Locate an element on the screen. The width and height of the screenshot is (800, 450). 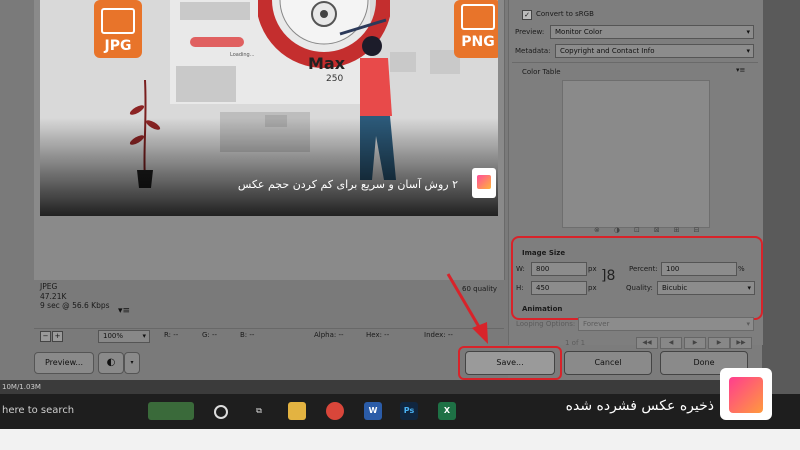
taskbar-search: here to search is located at coordinates (38, 410).